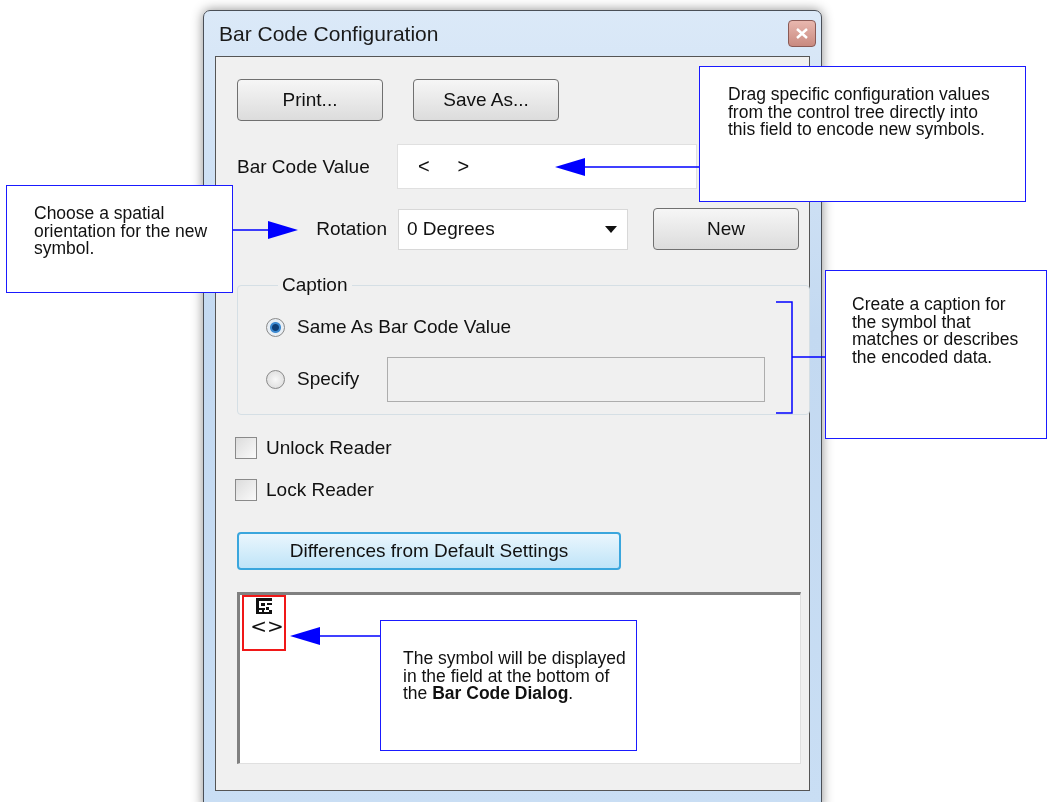  Describe the element at coordinates (611, 229) in the screenshot. I see `dropdown-caret-icon` at that location.